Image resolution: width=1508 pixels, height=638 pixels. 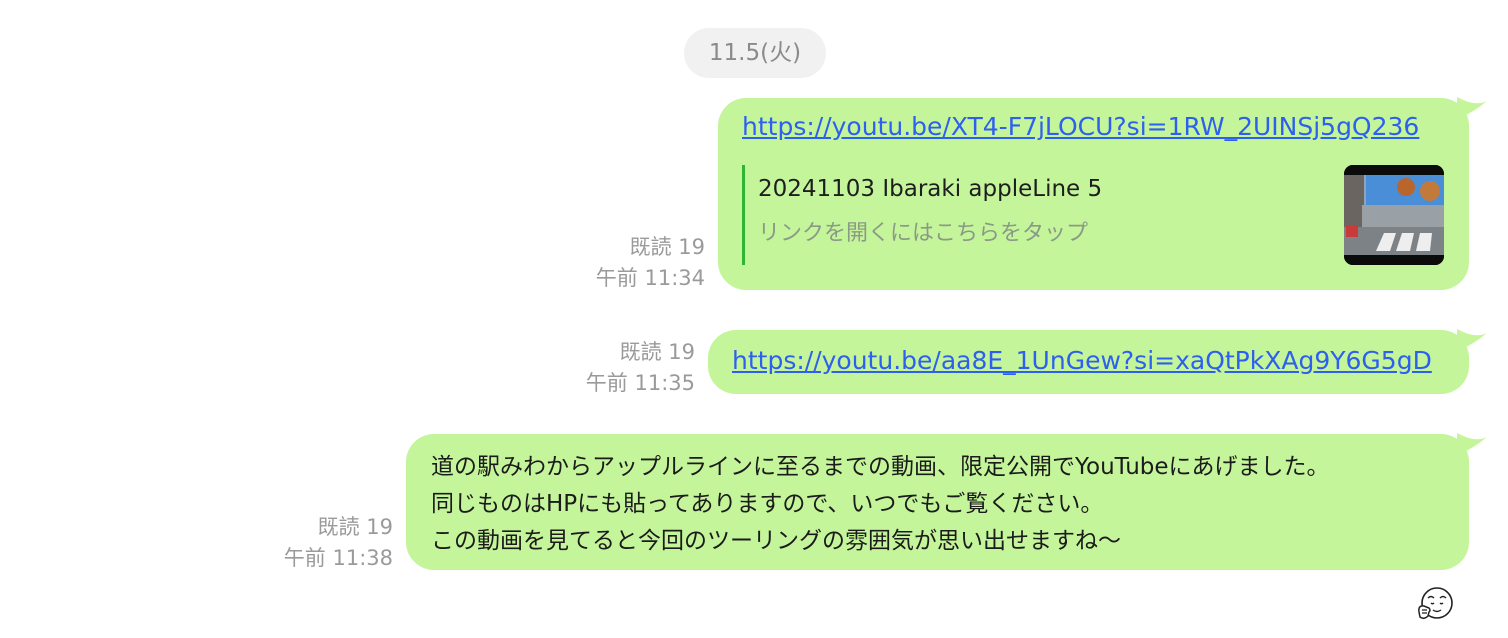 What do you see at coordinates (1436, 604) in the screenshot?
I see `reaction-emoji-icon` at bounding box center [1436, 604].